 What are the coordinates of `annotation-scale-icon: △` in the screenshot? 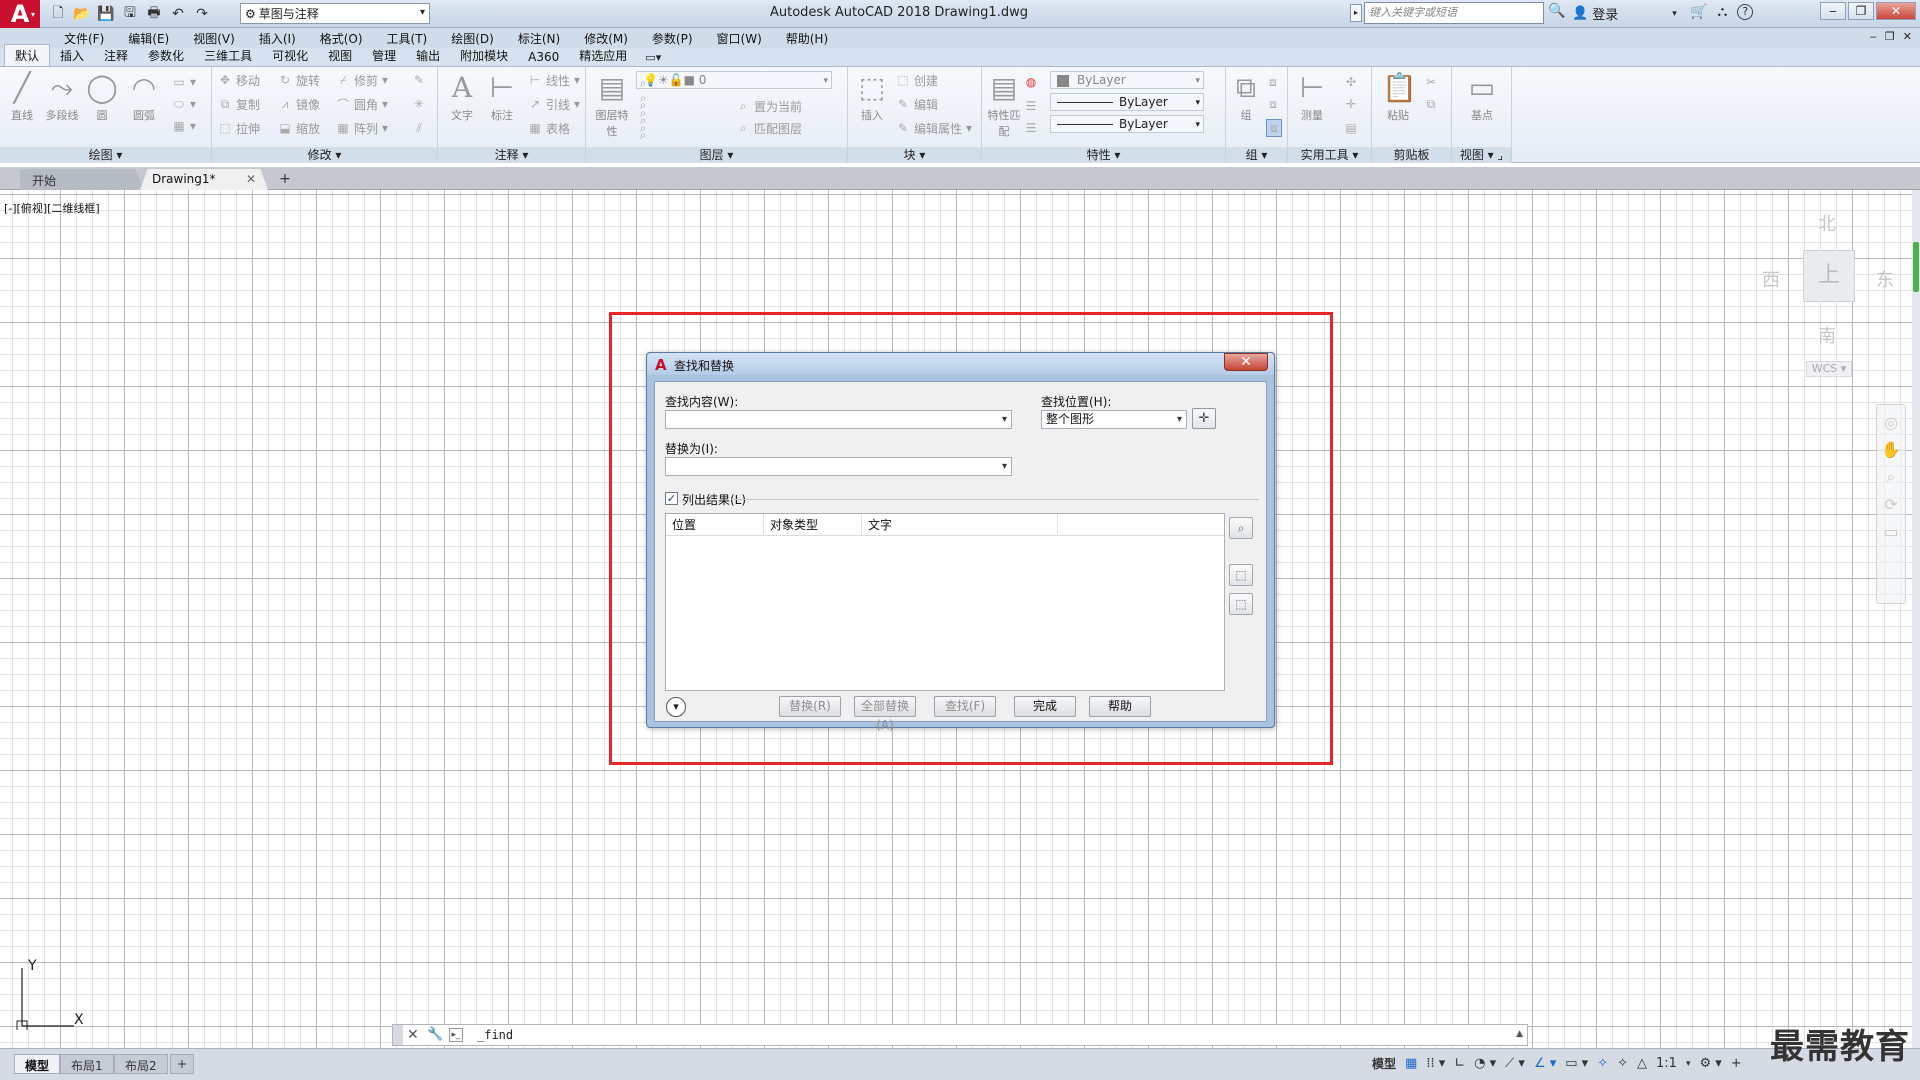 It's located at (1642, 1063).